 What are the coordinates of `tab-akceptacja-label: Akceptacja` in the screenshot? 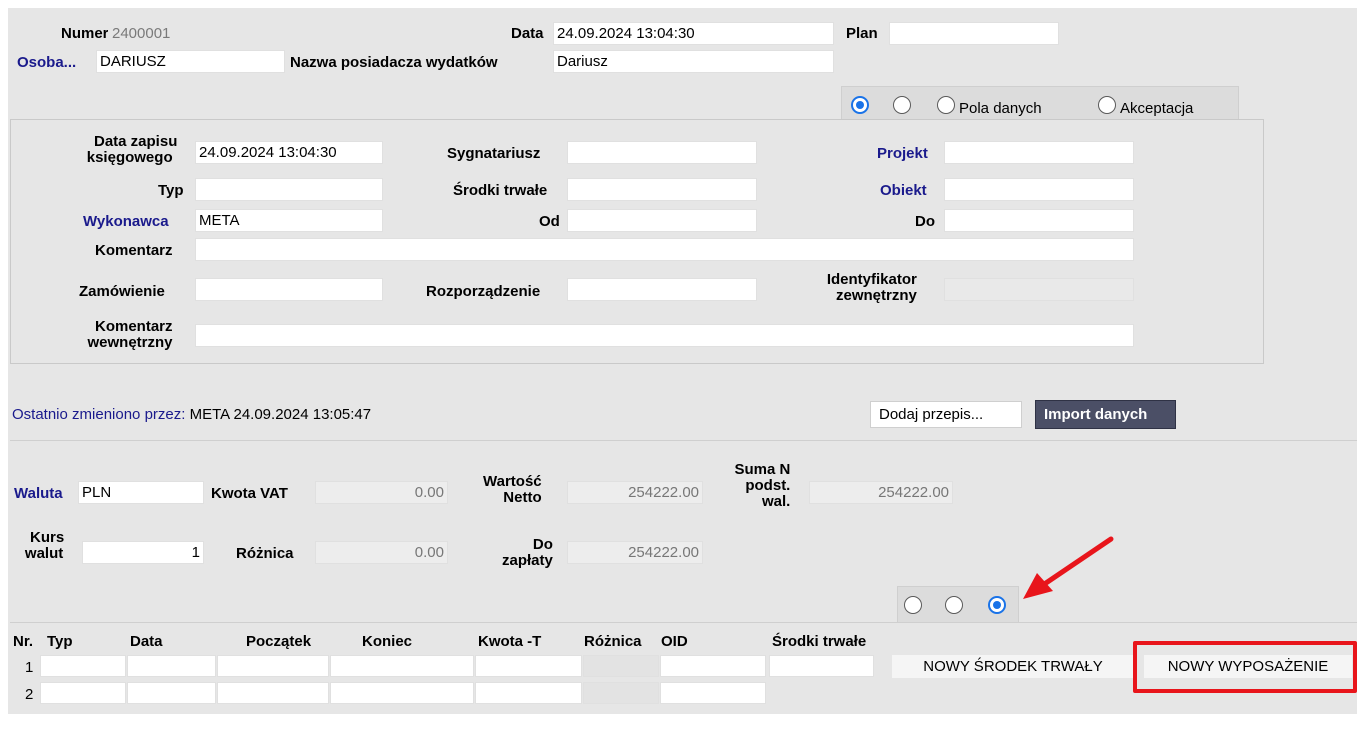 It's located at (1156, 108).